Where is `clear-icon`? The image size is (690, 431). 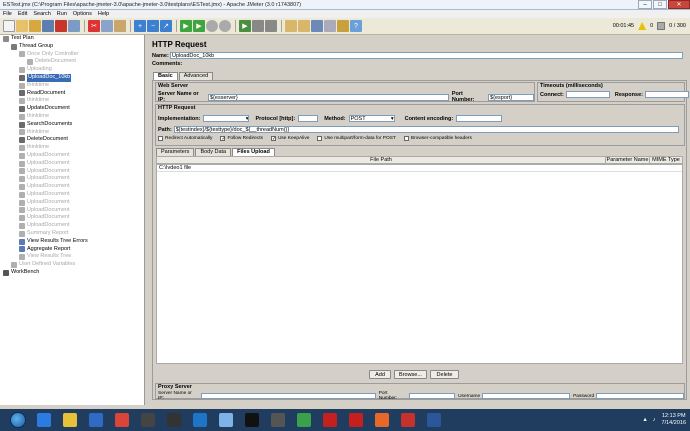 clear-icon is located at coordinates (291, 26).